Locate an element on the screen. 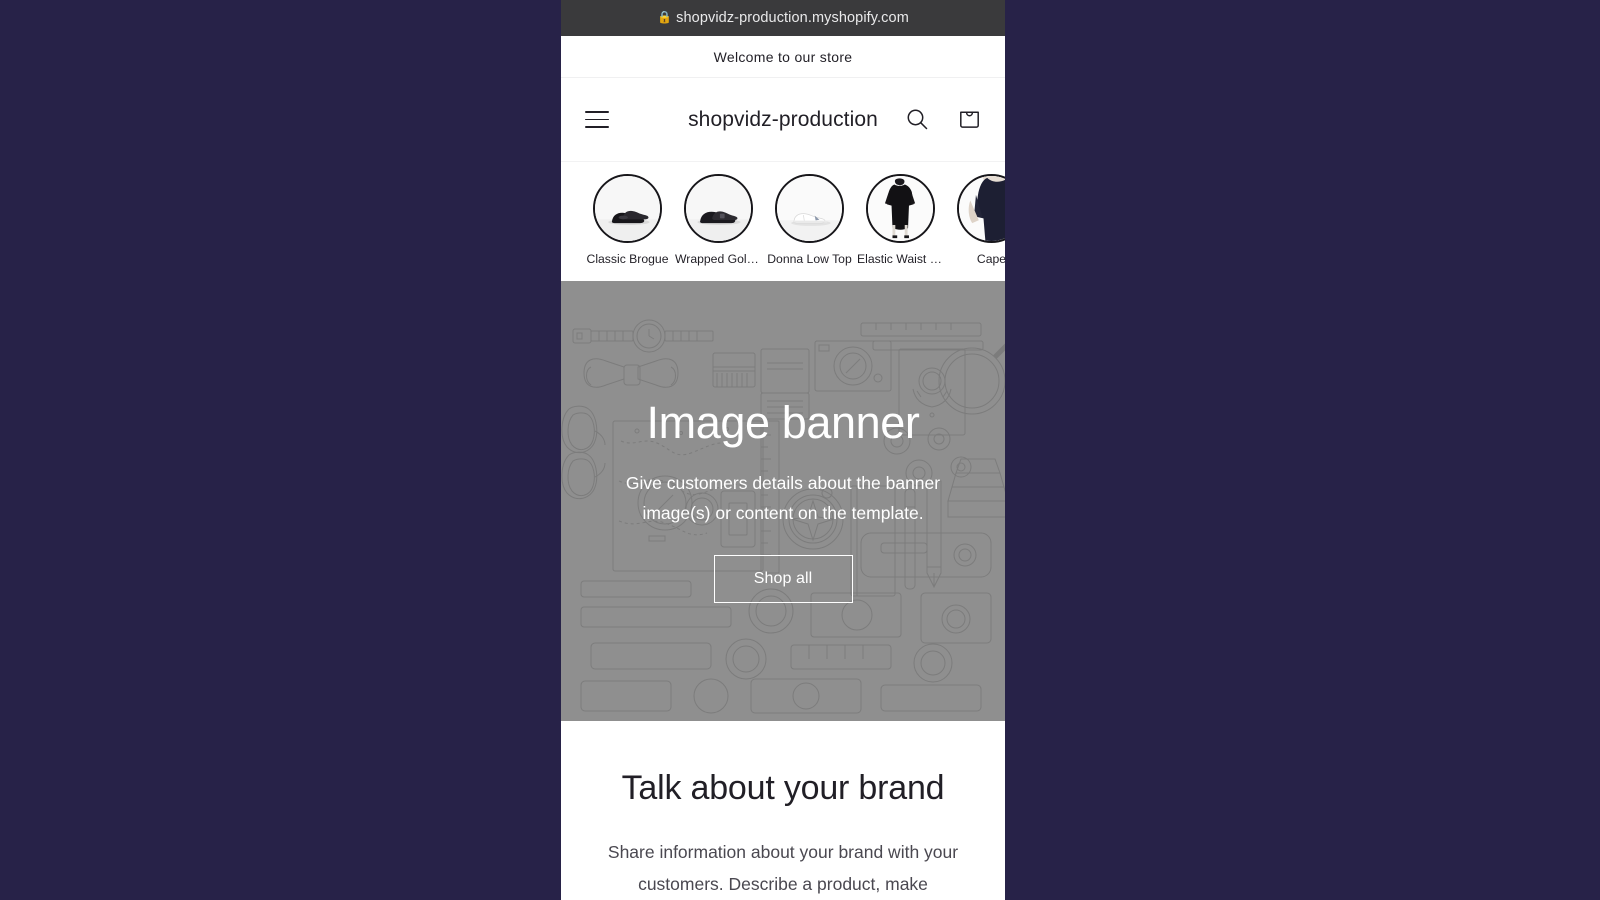  collection-item: Donna Low Top is located at coordinates (809, 220).